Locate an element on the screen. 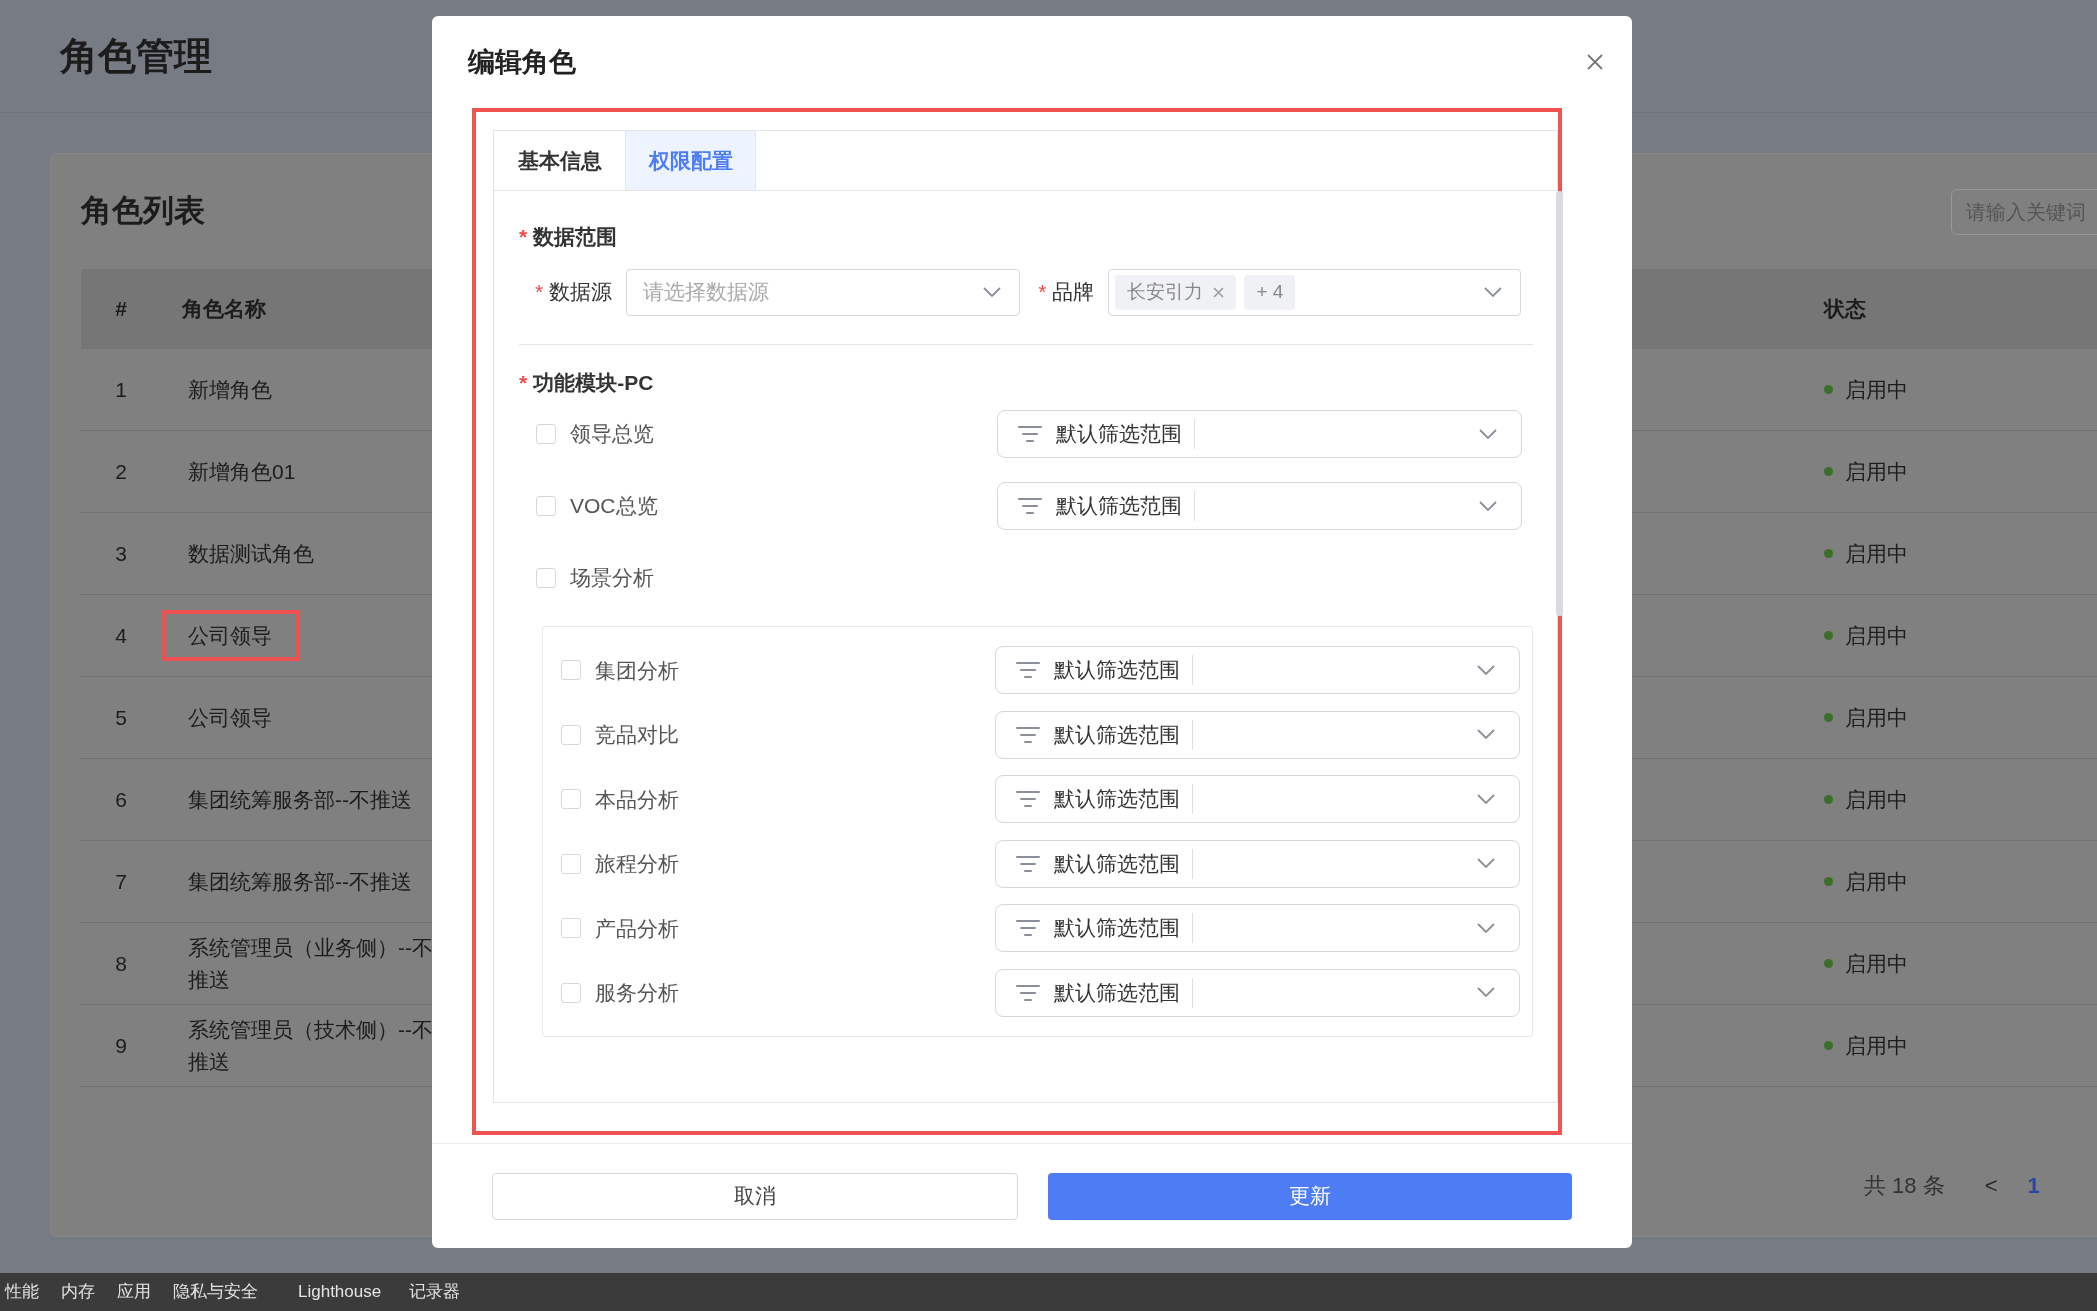 This screenshot has height=1311, width=2097. role-name: 新增角色 is located at coordinates (230, 389).